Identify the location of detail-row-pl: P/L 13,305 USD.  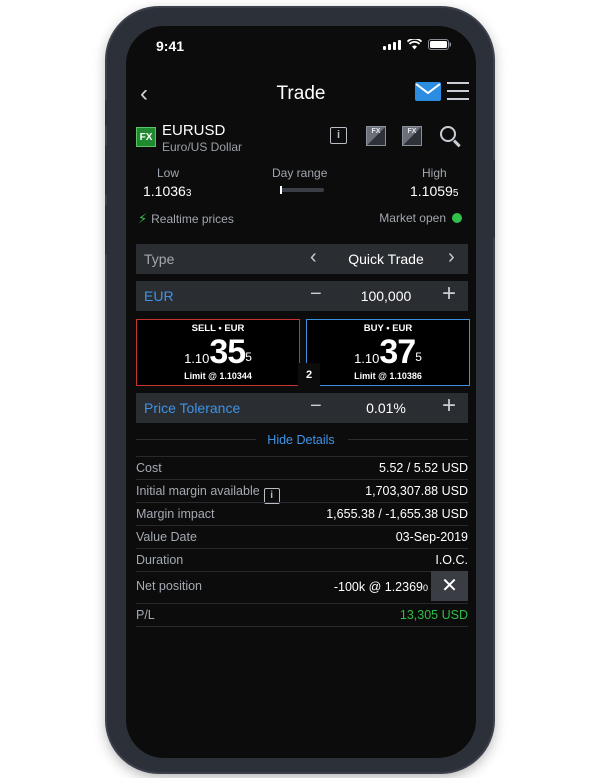
(302, 614).